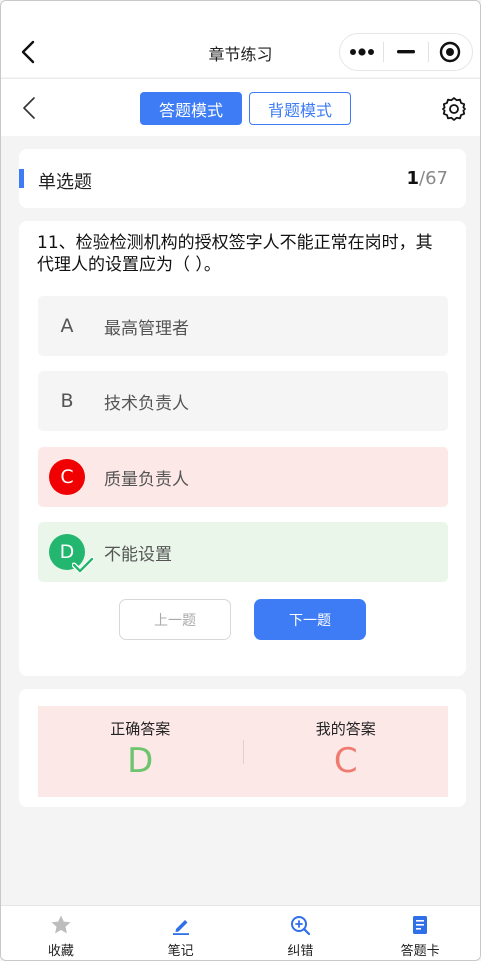 Image resolution: width=481 pixels, height=961 pixels. What do you see at coordinates (67, 401) in the screenshot?
I see `option-letter: B` at bounding box center [67, 401].